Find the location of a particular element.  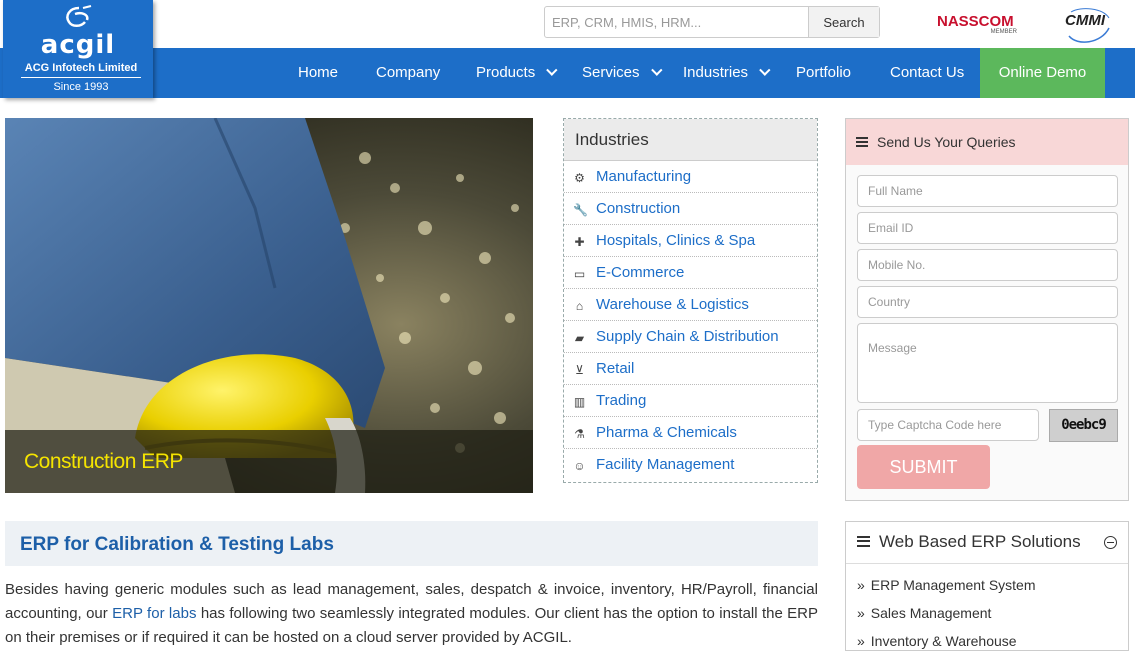

industry-item-supply-chain: ▰ Supply Chain & Distribution is located at coordinates (690, 337).